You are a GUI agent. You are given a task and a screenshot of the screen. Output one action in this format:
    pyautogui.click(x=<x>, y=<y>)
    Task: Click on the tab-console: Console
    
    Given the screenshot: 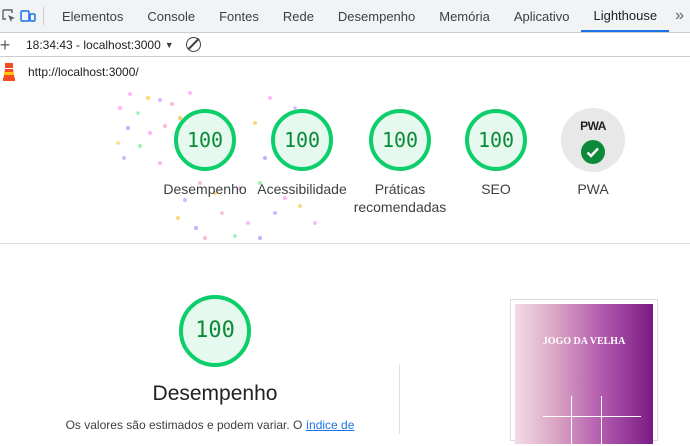 What is the action you would take?
    pyautogui.click(x=171, y=16)
    